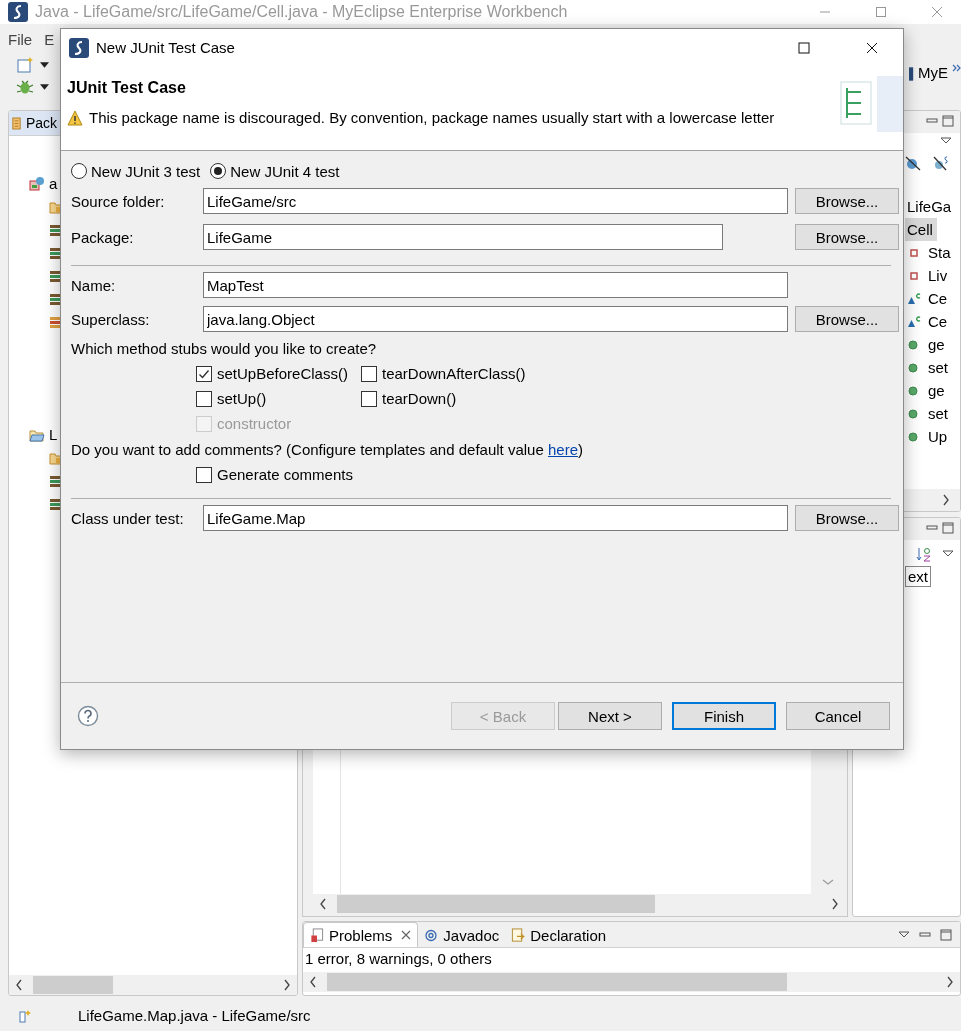 Image resolution: width=961 pixels, height=1031 pixels. Describe the element at coordinates (166, 47) in the screenshot. I see `dialog-title: New JUnit Test Case` at that location.